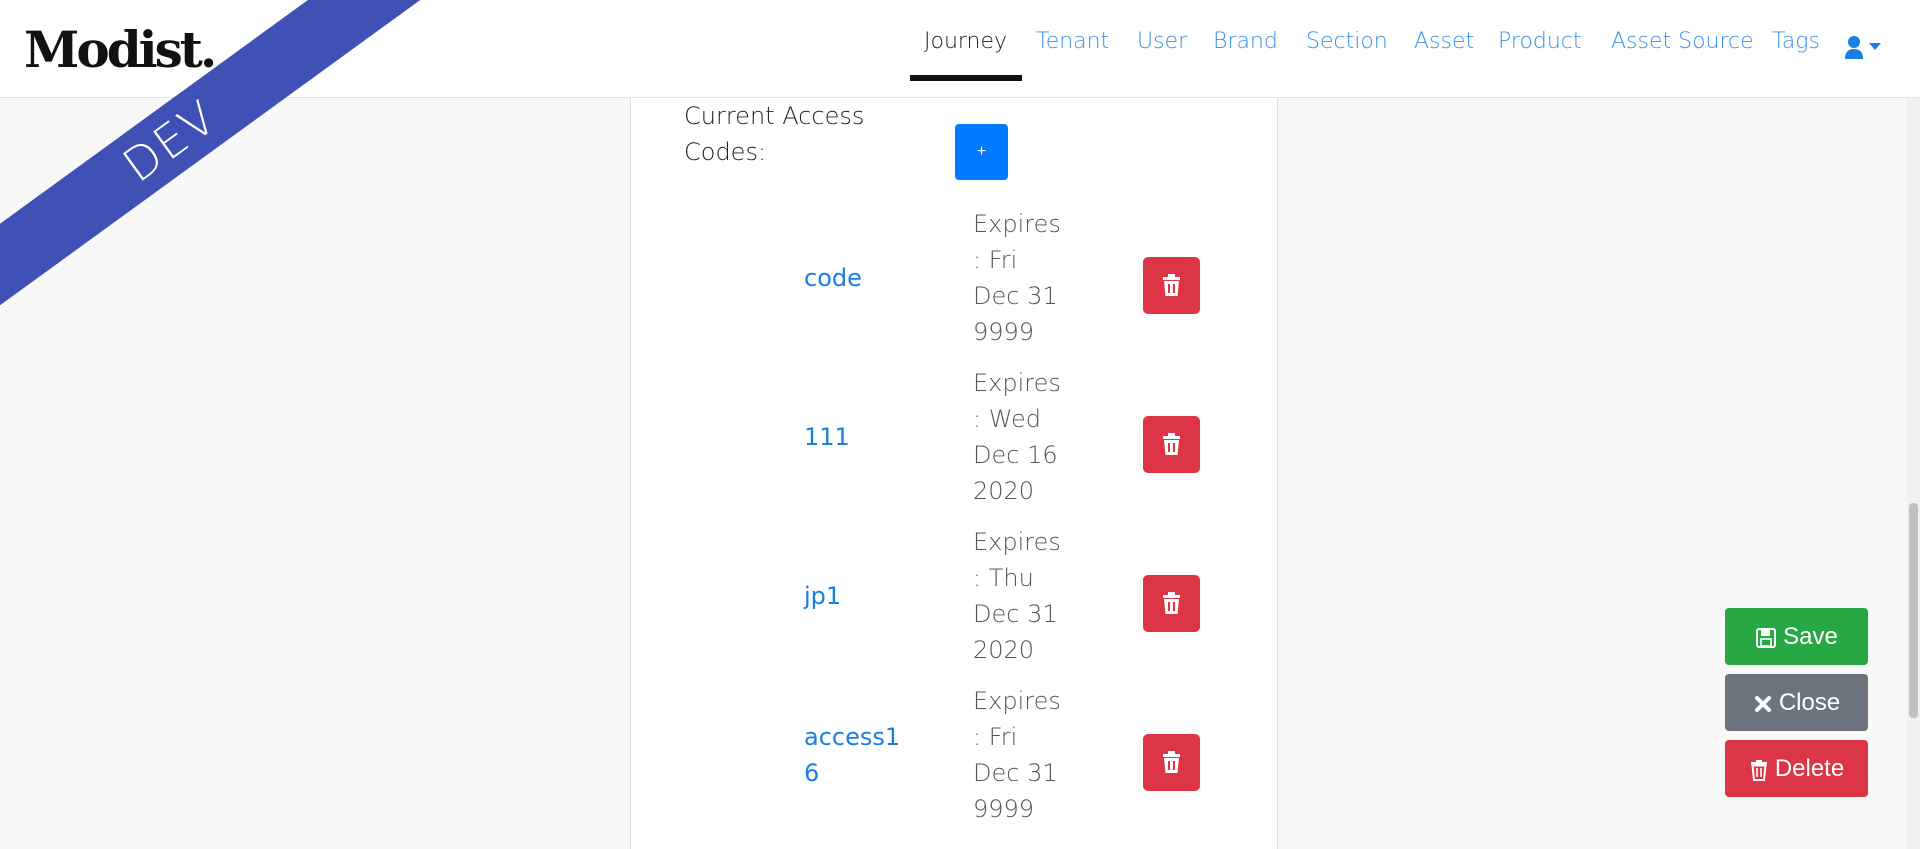 Image resolution: width=1920 pixels, height=849 pixels. What do you see at coordinates (1072, 41) in the screenshot?
I see `nav-item-tenant: Tenant` at bounding box center [1072, 41].